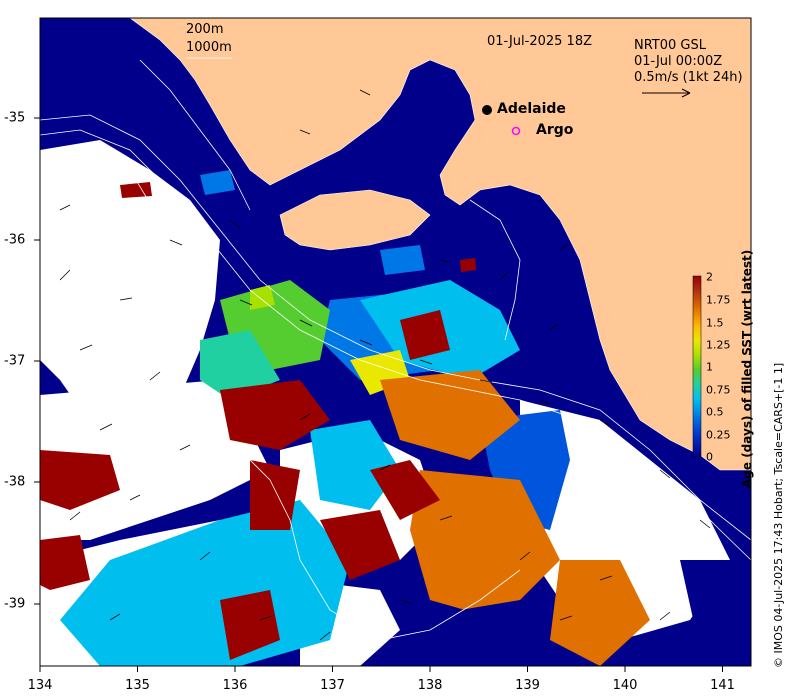  Describe the element at coordinates (205, 29) in the screenshot. I see `contour-label-200m: 200m` at that location.